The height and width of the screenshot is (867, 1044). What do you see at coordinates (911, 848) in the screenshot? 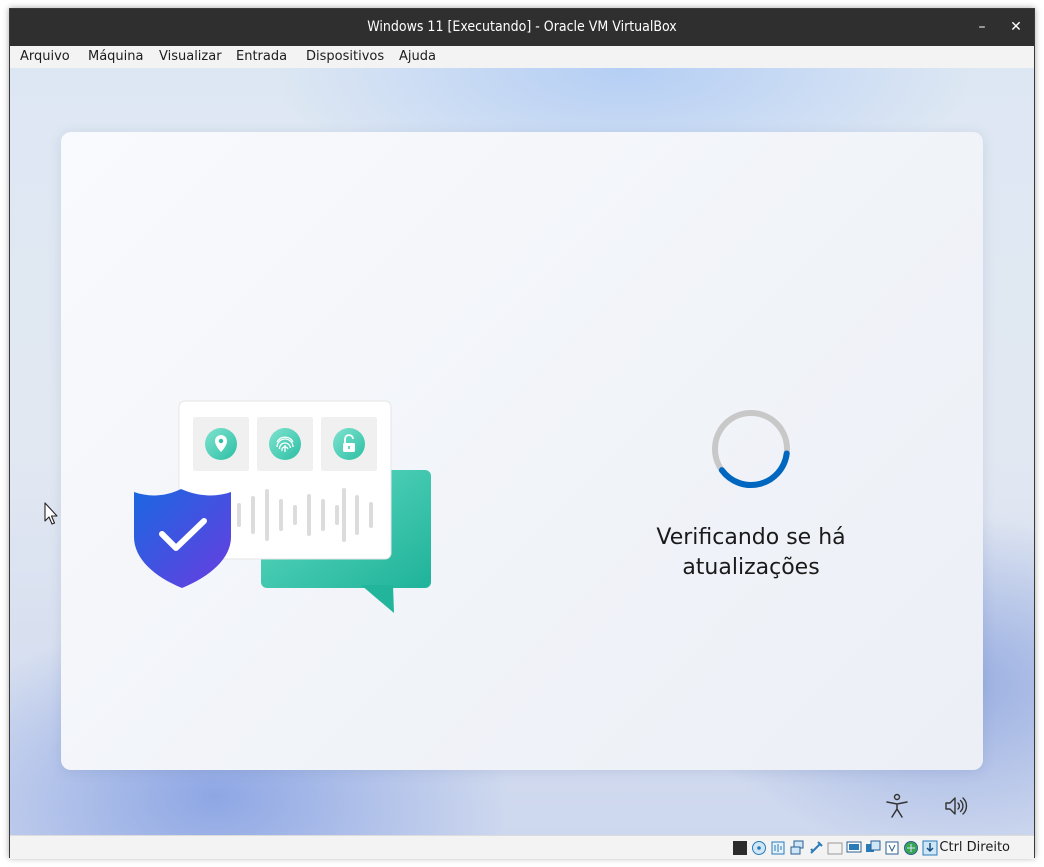
I see `guest-additions-icon` at bounding box center [911, 848].